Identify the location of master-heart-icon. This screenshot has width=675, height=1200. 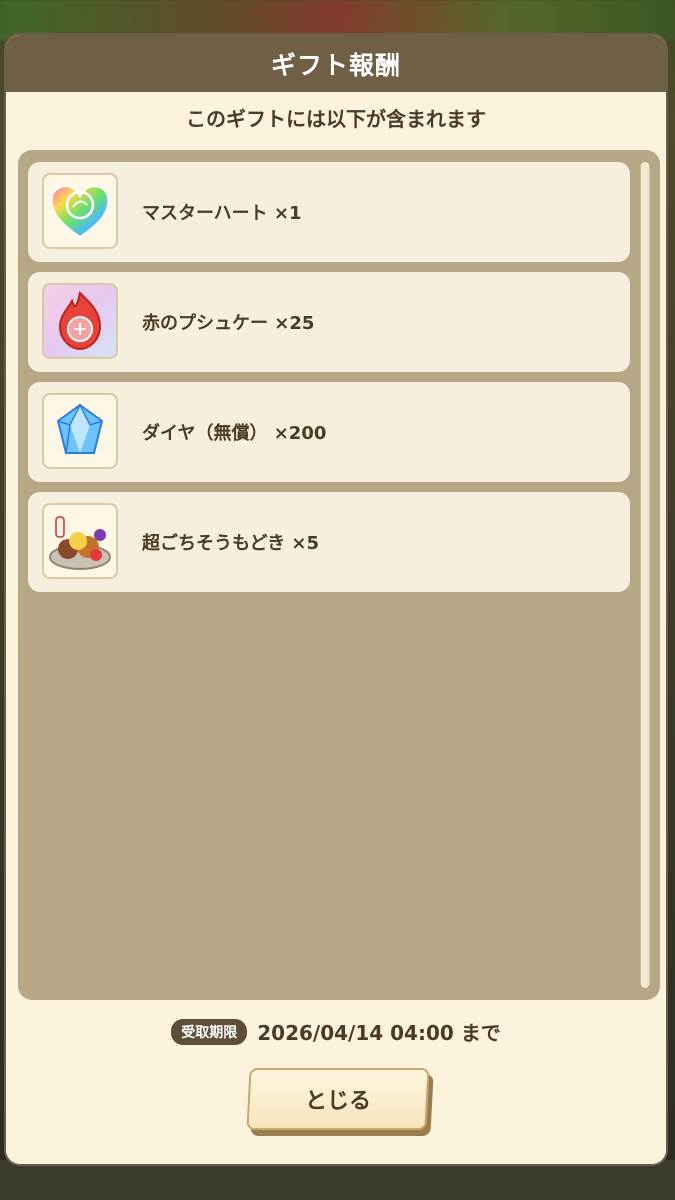
(80, 211).